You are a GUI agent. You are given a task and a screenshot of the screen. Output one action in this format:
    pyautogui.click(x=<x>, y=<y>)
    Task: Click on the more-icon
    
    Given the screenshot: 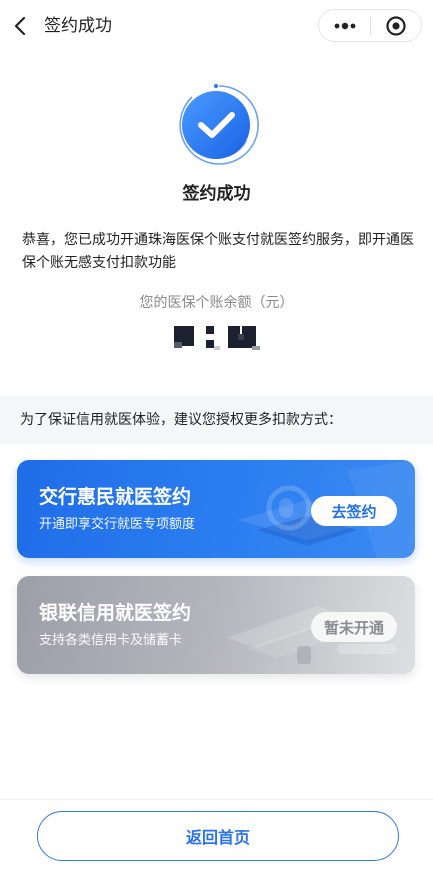 What is the action you would take?
    pyautogui.click(x=344, y=25)
    